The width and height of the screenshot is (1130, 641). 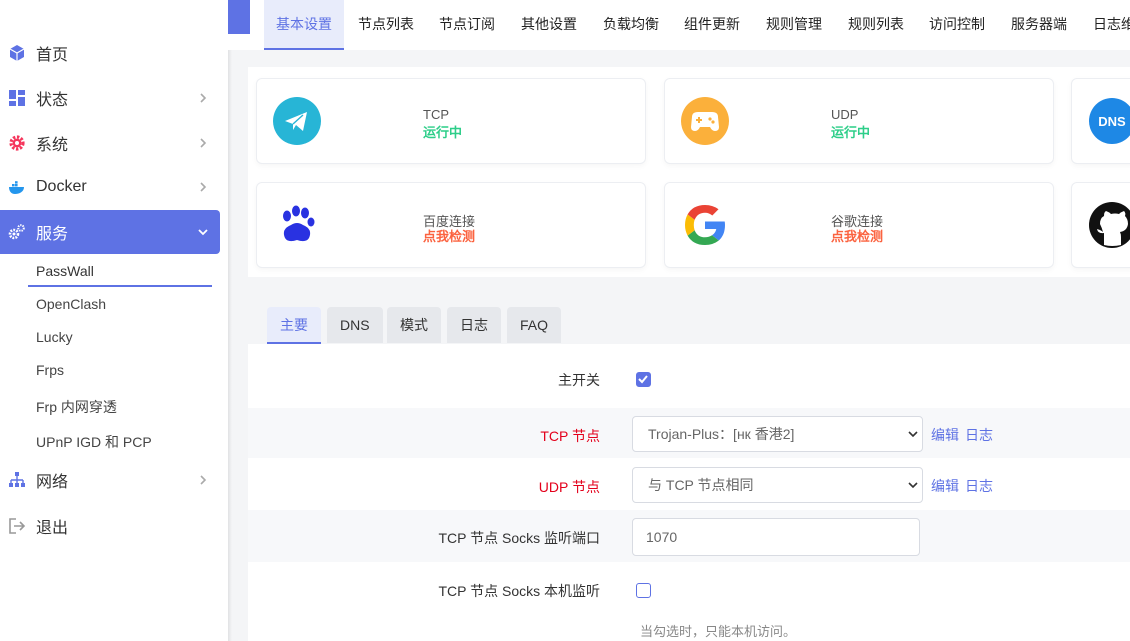 What do you see at coordinates (110, 143) in the screenshot?
I see `sidebar-item-system: 系统` at bounding box center [110, 143].